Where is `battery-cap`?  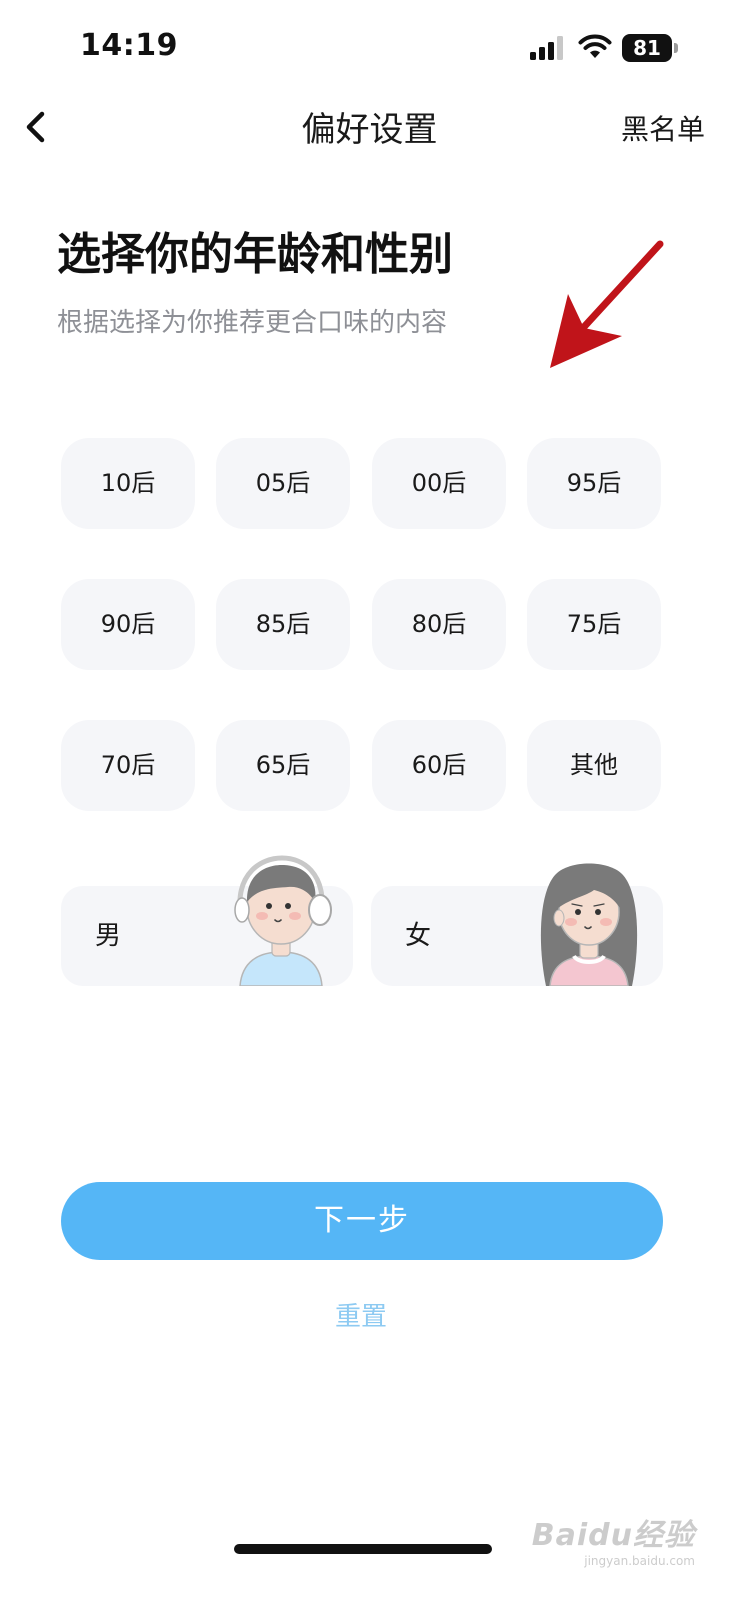 battery-cap is located at coordinates (676, 48).